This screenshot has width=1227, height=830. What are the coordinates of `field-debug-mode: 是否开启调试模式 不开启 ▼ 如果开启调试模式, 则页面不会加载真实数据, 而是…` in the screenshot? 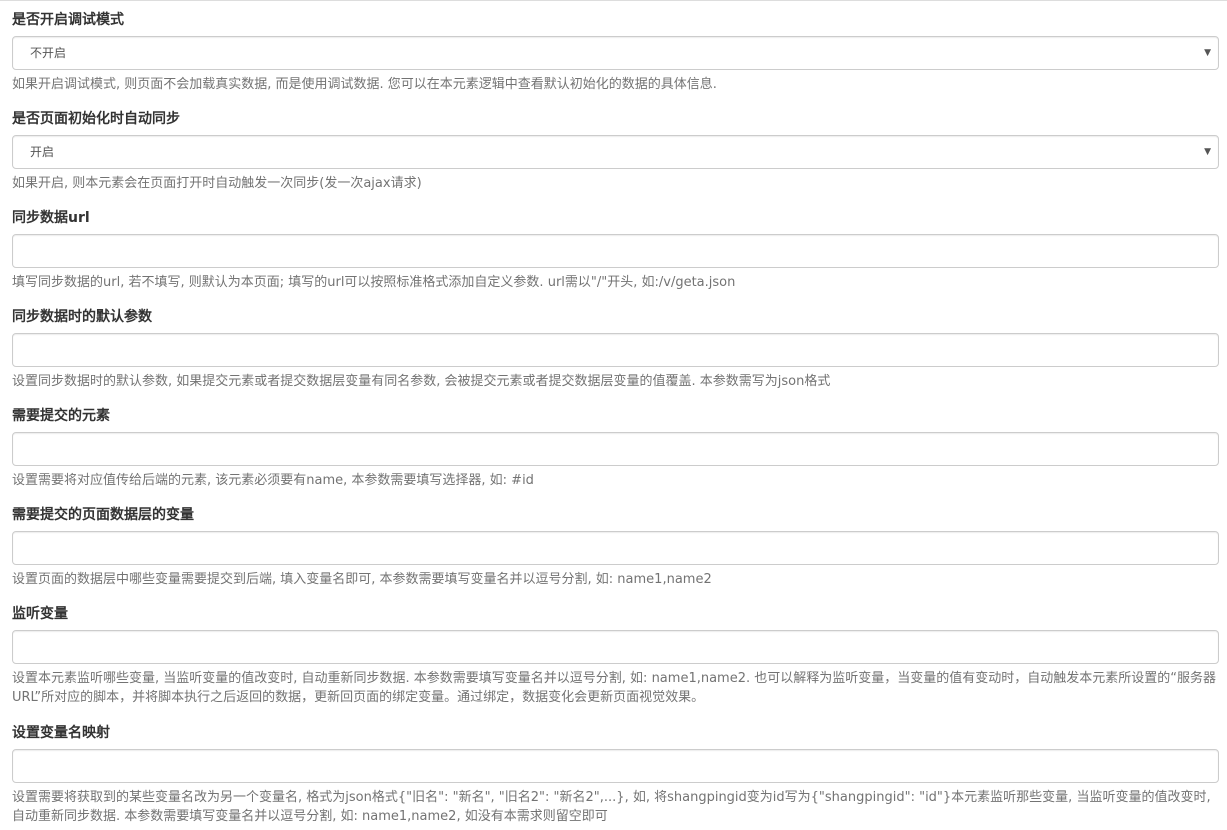 It's located at (615, 51).